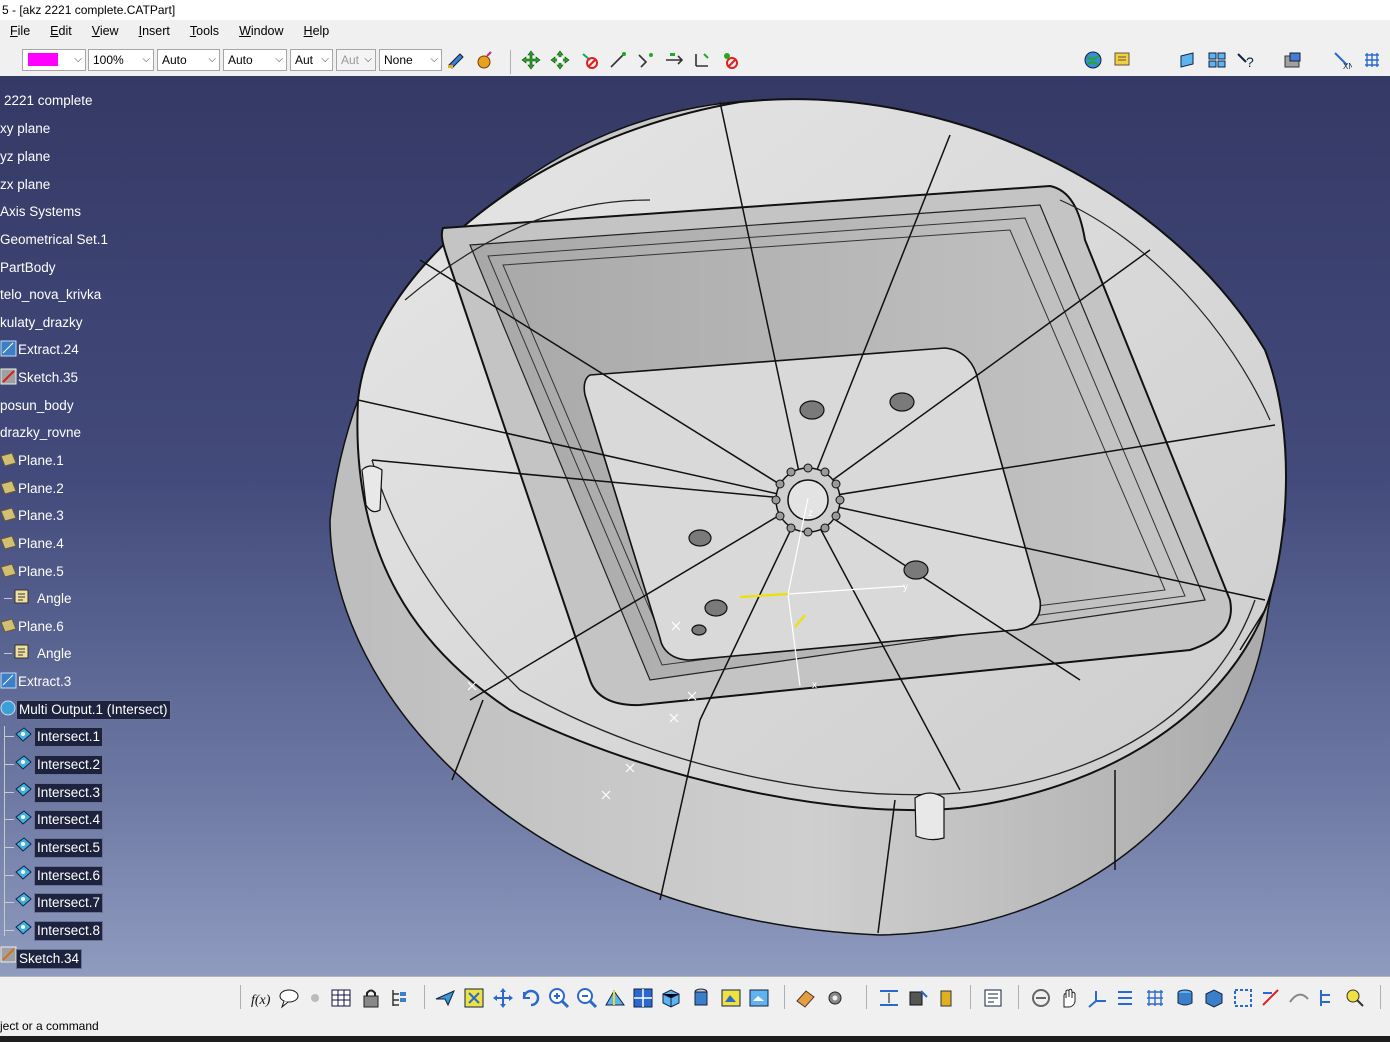 The image size is (1390, 1042). What do you see at coordinates (400, 998) in the screenshot?
I see `tree-expand-icon` at bounding box center [400, 998].